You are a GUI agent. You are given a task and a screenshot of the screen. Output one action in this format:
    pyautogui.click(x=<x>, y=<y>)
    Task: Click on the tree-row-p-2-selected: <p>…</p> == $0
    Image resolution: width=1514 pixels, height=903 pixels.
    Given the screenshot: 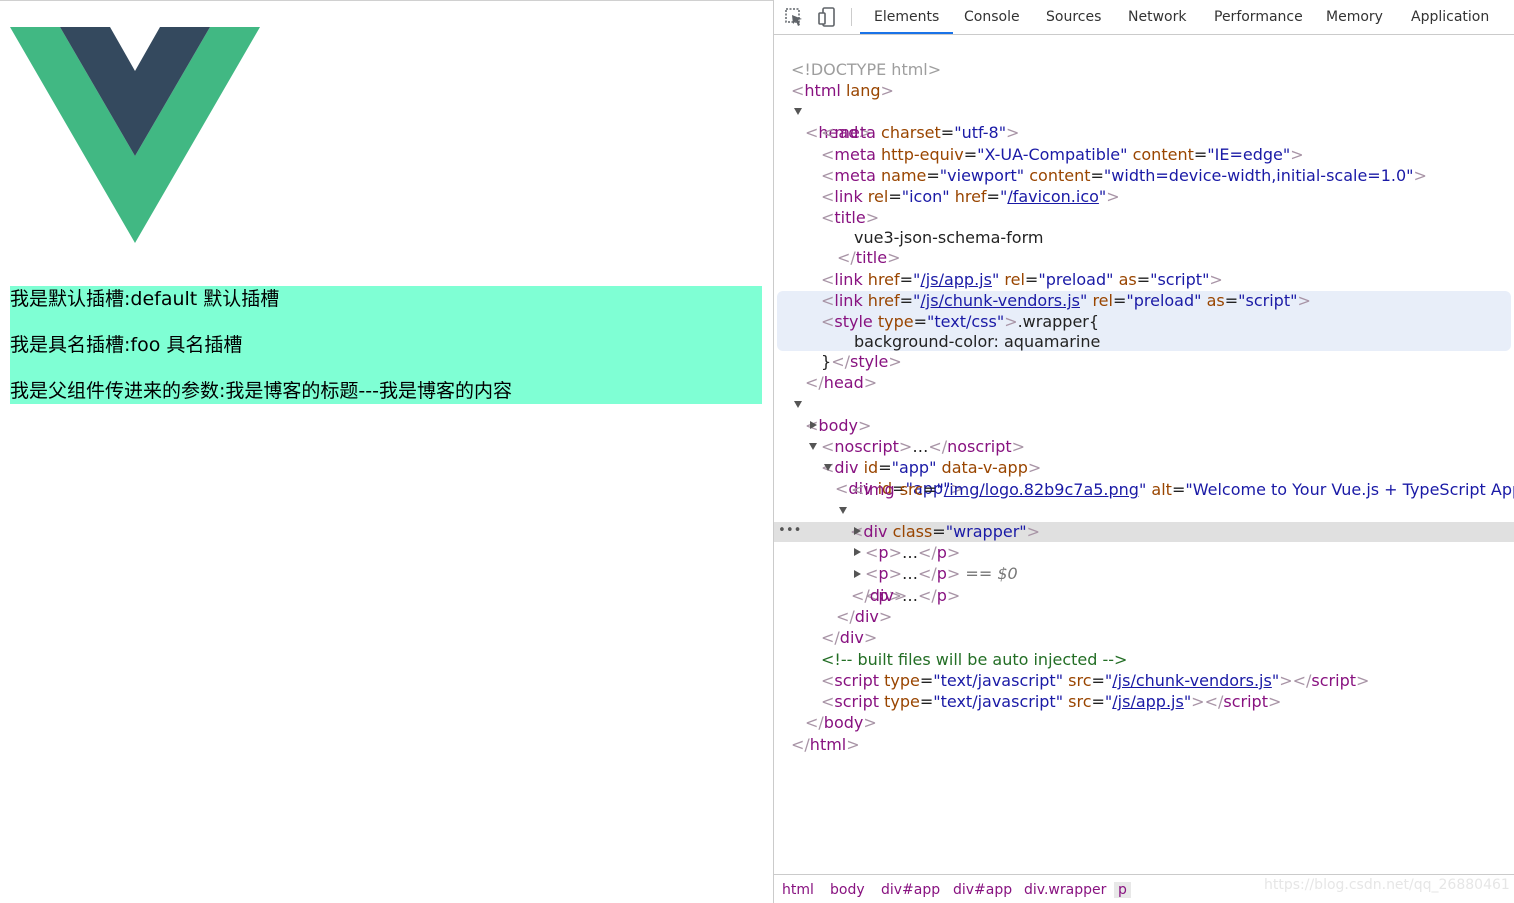 What is the action you would take?
    pyautogui.click(x=1144, y=552)
    